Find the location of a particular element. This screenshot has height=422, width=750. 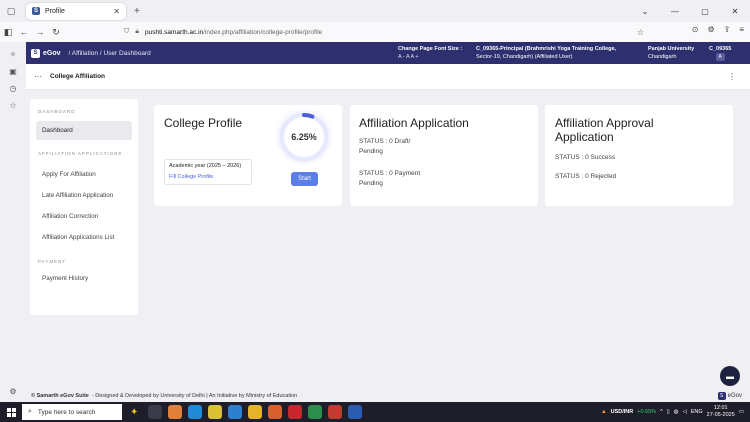

forward-icon: → is located at coordinates (40, 32).